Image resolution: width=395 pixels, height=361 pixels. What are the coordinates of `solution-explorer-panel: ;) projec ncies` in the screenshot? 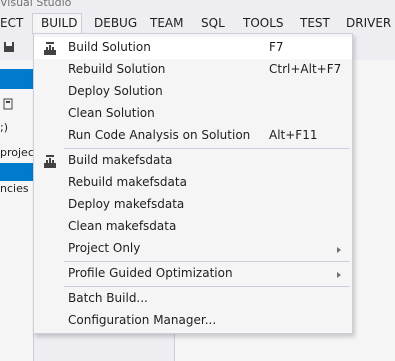 It's located at (17, 210).